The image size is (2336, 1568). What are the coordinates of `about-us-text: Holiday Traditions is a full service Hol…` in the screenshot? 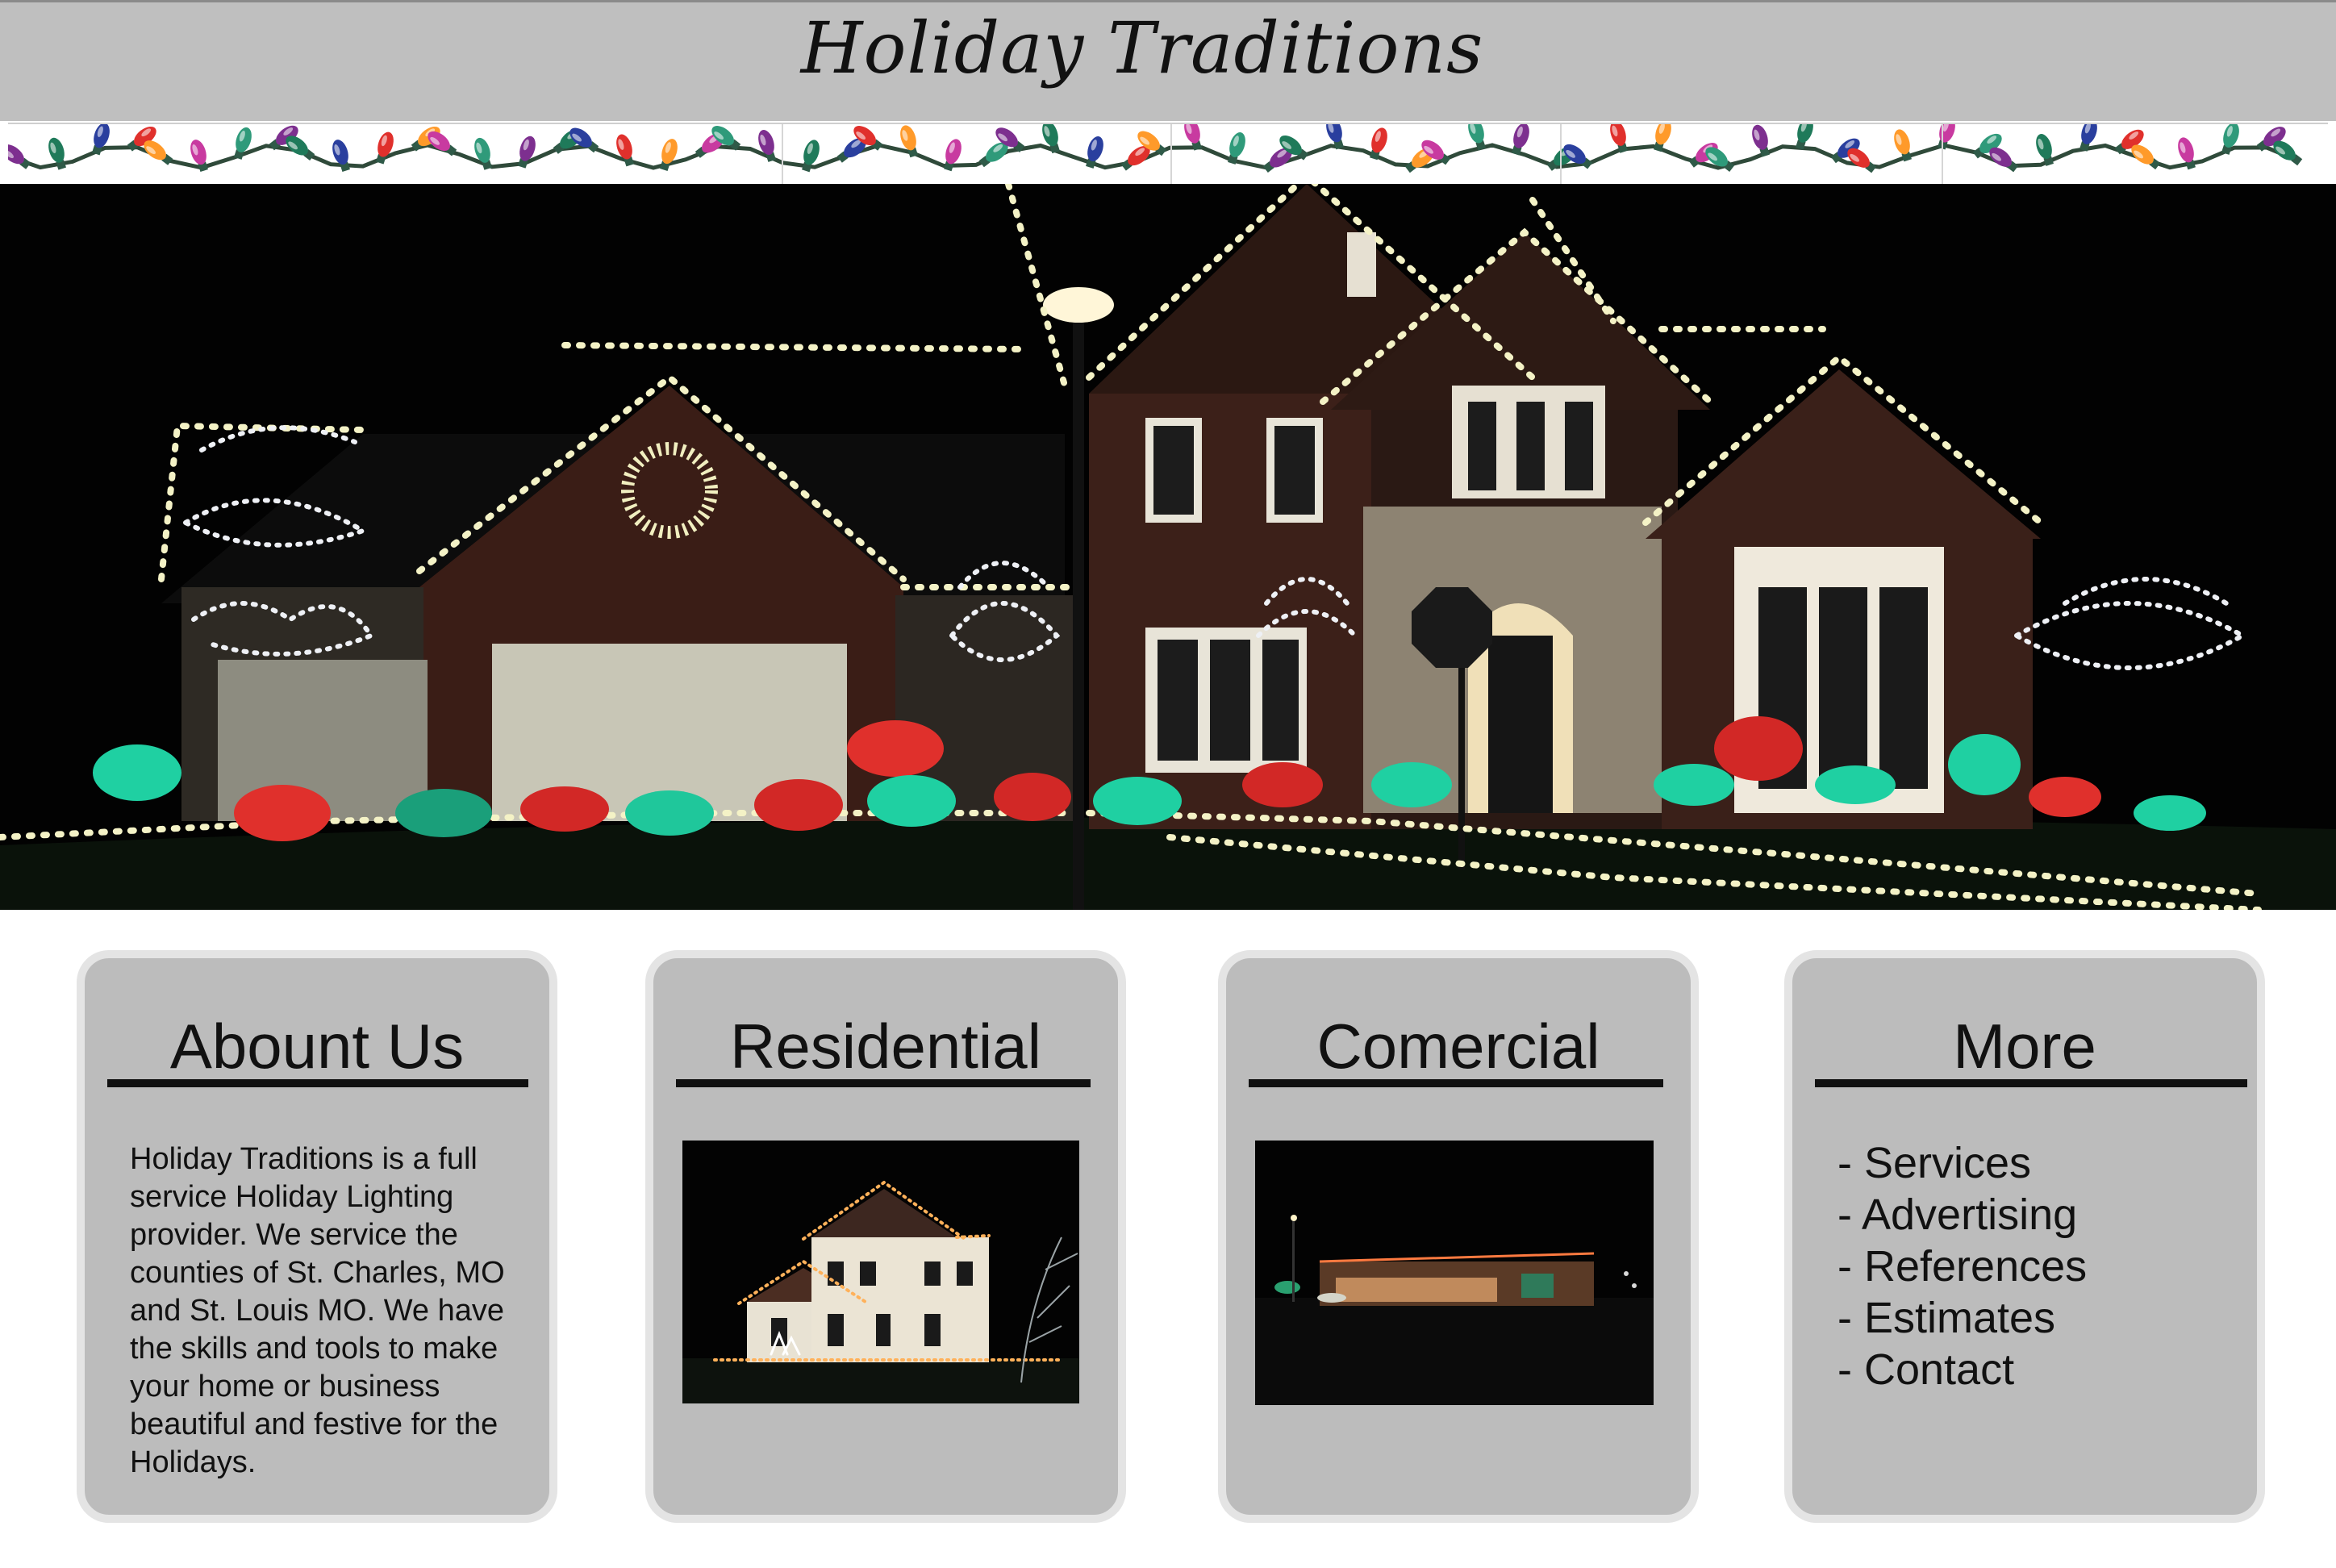 It's located at (317, 1310).